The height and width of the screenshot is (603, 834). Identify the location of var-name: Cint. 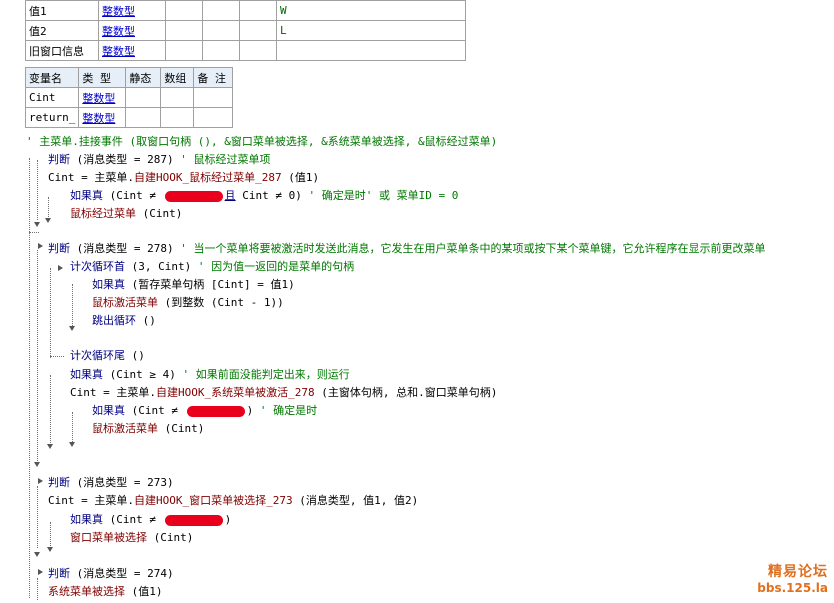
(52, 97).